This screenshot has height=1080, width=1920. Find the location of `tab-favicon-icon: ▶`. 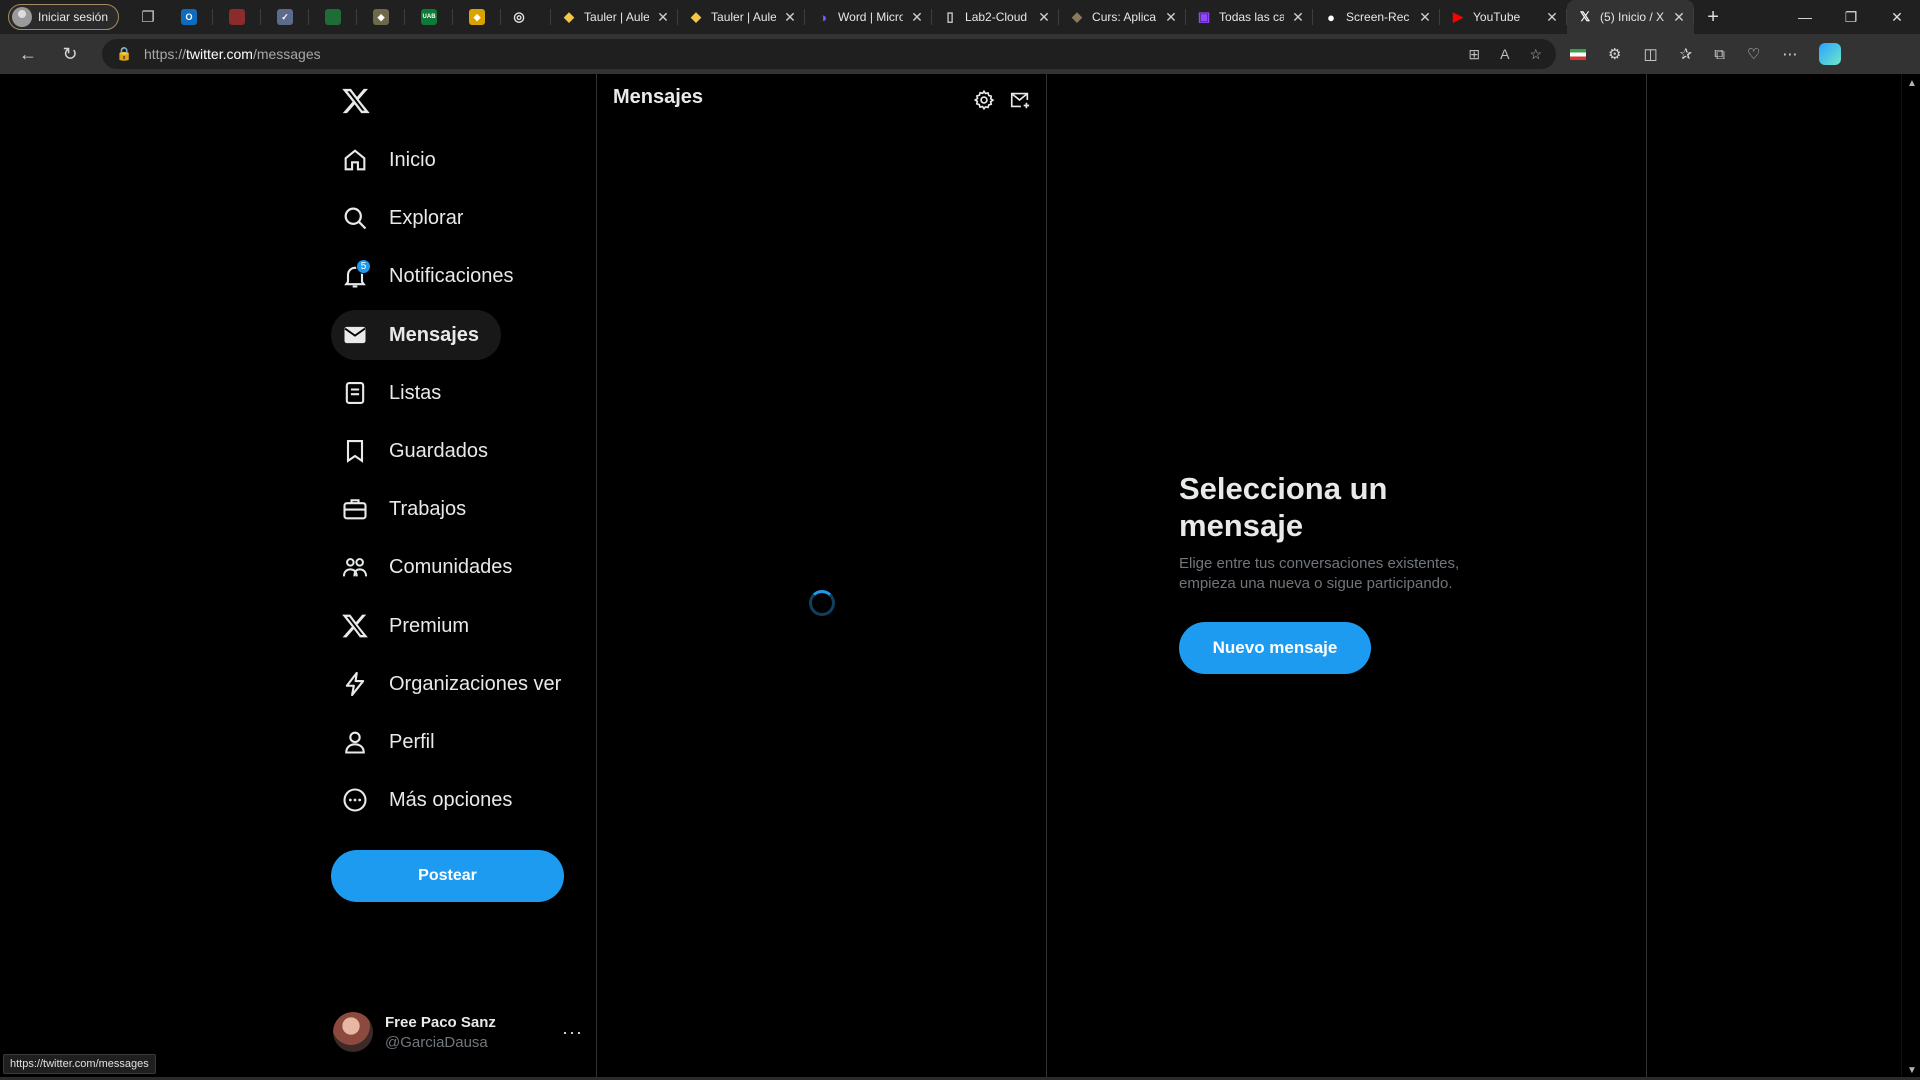

tab-favicon-icon: ▶ is located at coordinates (1458, 16).